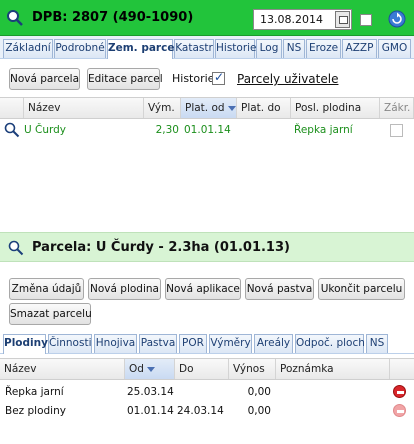 The image size is (414, 444). I want to click on new-parcel-button: Nová parcela, so click(44, 79).